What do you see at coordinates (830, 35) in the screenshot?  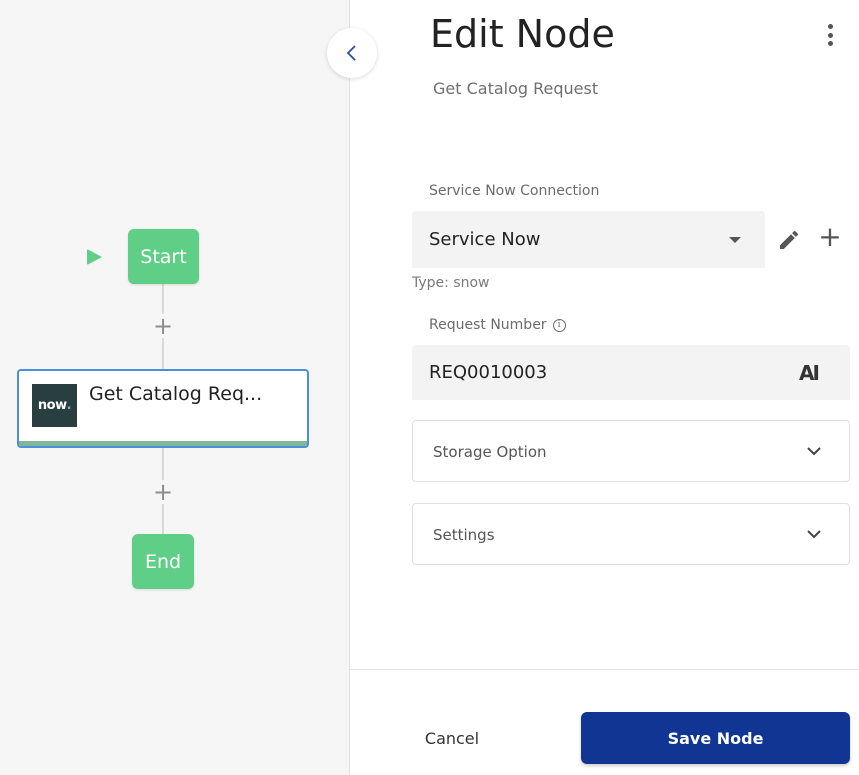 I see `kebab-menu-icon` at bounding box center [830, 35].